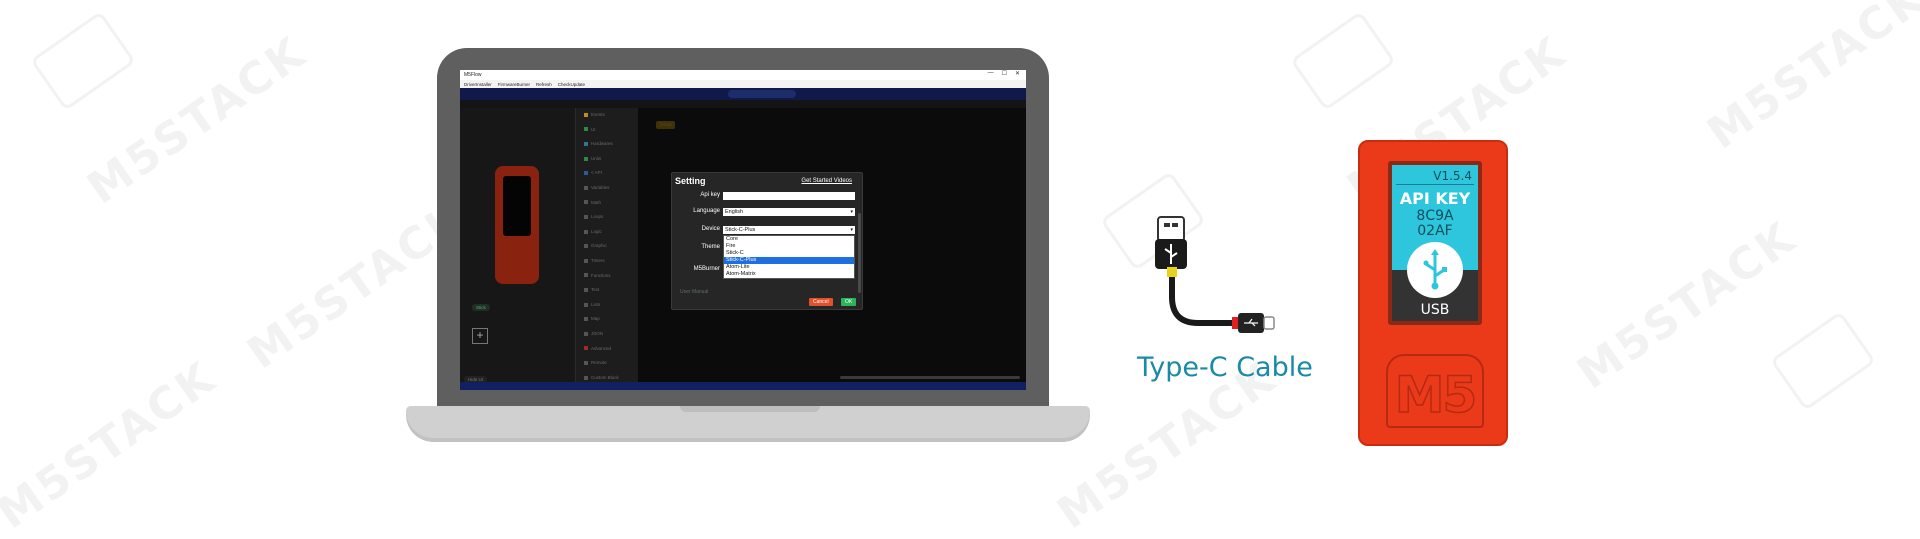 This screenshot has height=539, width=1920. What do you see at coordinates (601, 348) in the screenshot?
I see `block-category-label: Advanced` at bounding box center [601, 348].